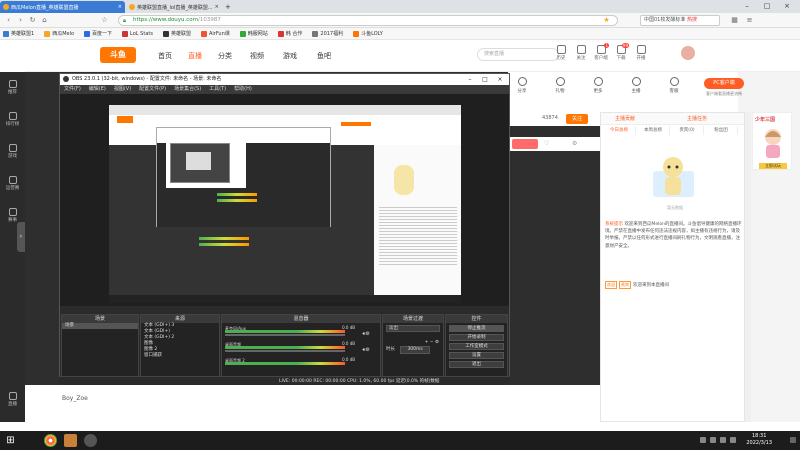 The image size is (800, 450). I want to click on menu-edit: 编辑(E), so click(97, 89).